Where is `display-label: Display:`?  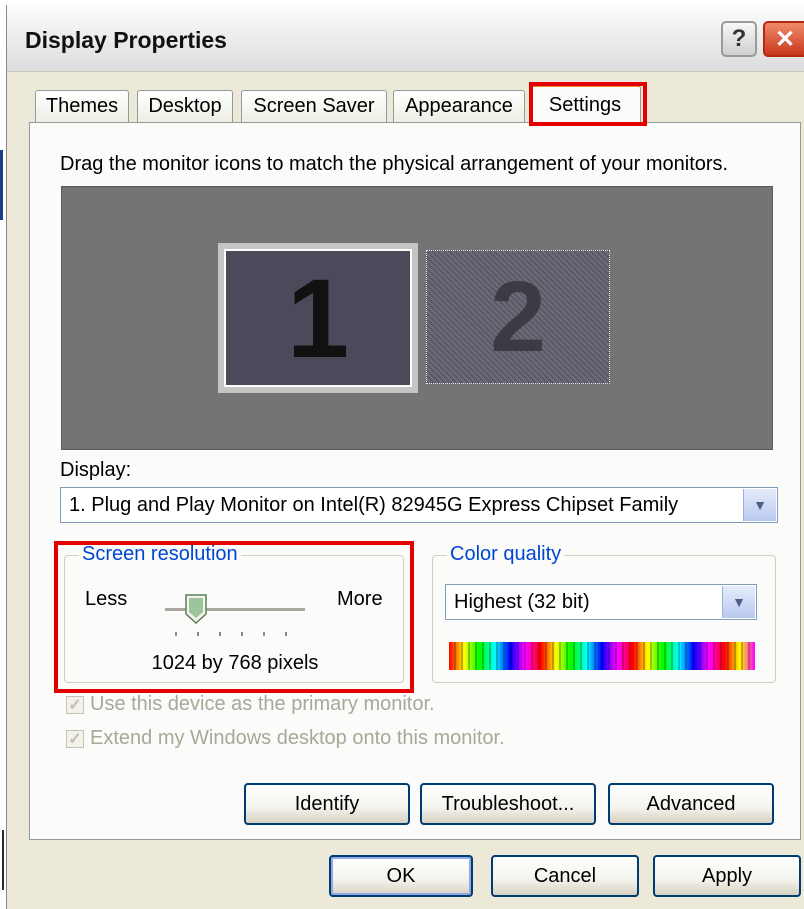 display-label: Display: is located at coordinates (96, 470).